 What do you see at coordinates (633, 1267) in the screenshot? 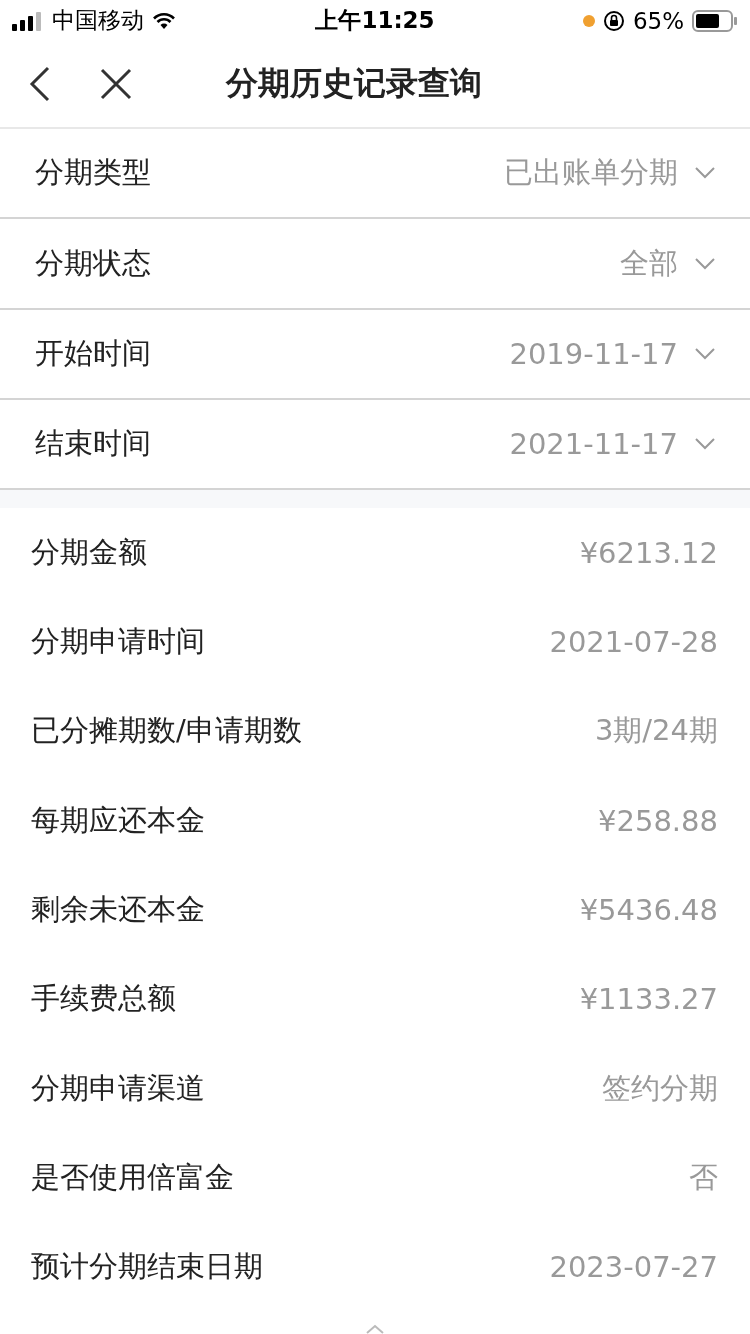
I see `detail-value: 2023-07-27` at bounding box center [633, 1267].